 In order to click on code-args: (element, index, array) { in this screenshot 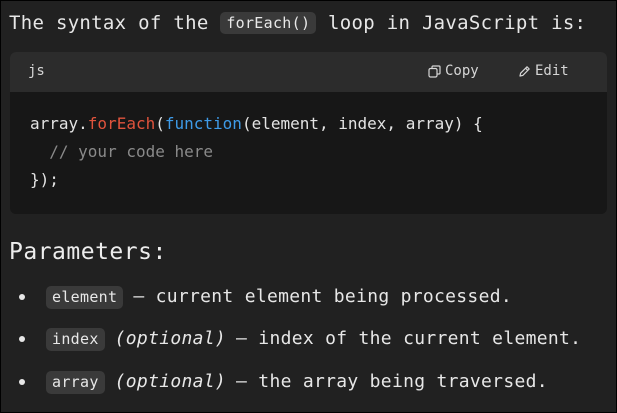, I will do `click(362, 123)`.